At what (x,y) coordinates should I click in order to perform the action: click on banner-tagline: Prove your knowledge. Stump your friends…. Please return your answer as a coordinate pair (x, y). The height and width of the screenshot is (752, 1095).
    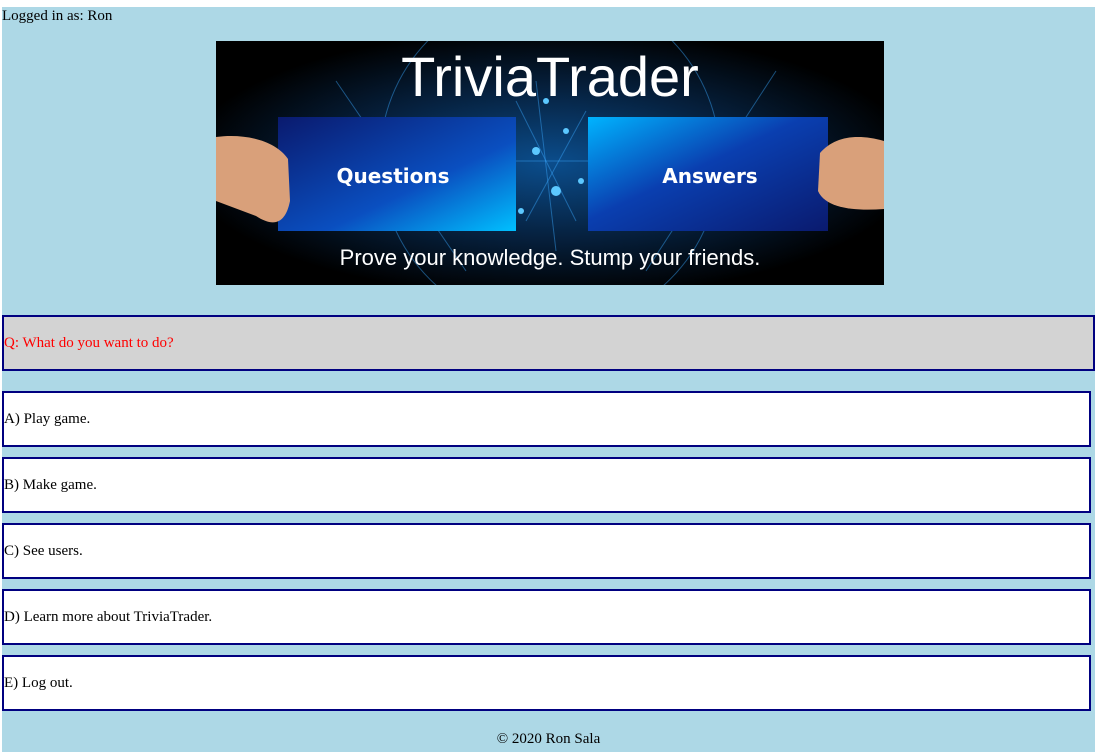
    Looking at the image, I should click on (550, 257).